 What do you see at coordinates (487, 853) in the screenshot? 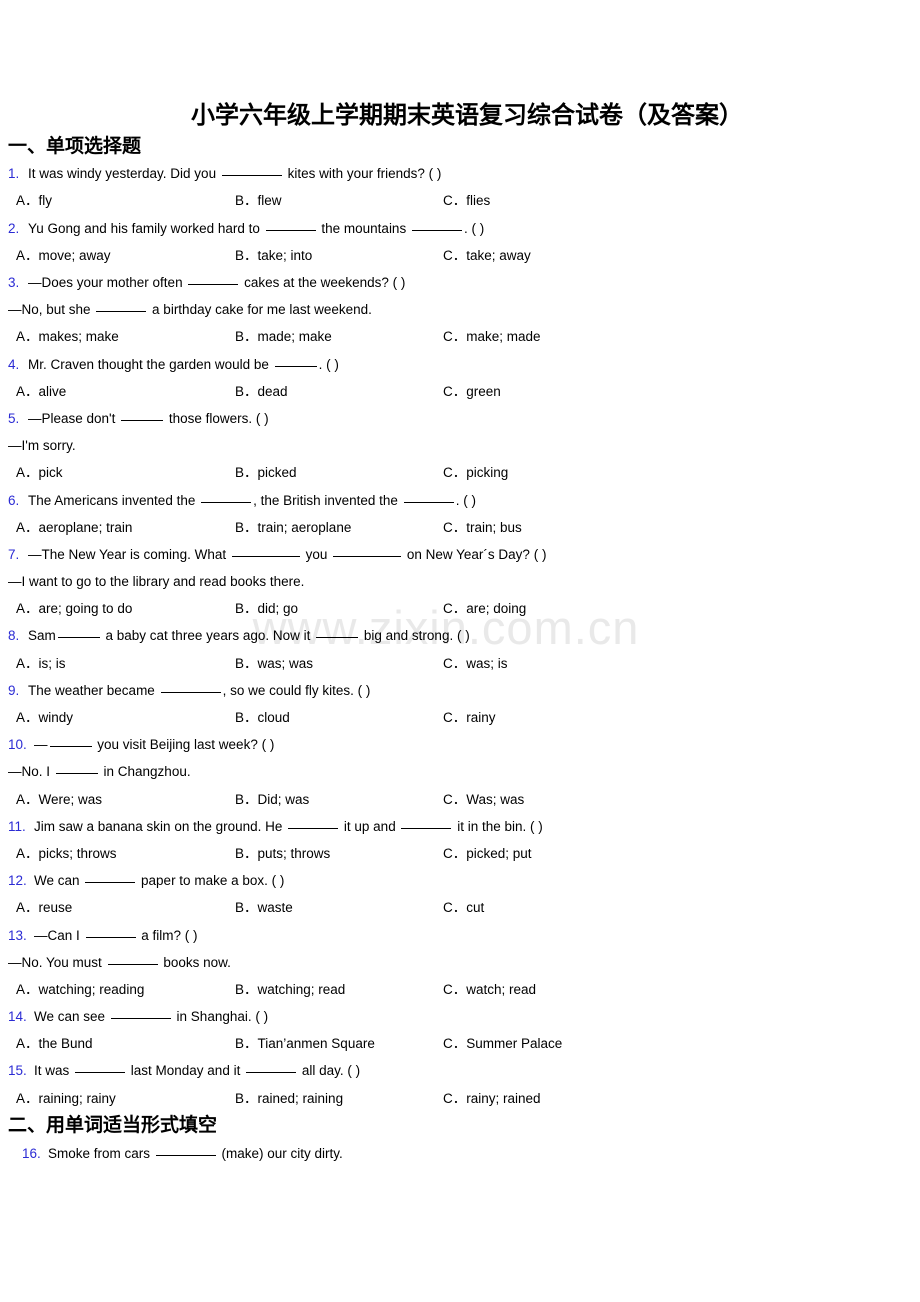
I see `option-c: C．picked; put` at bounding box center [487, 853].